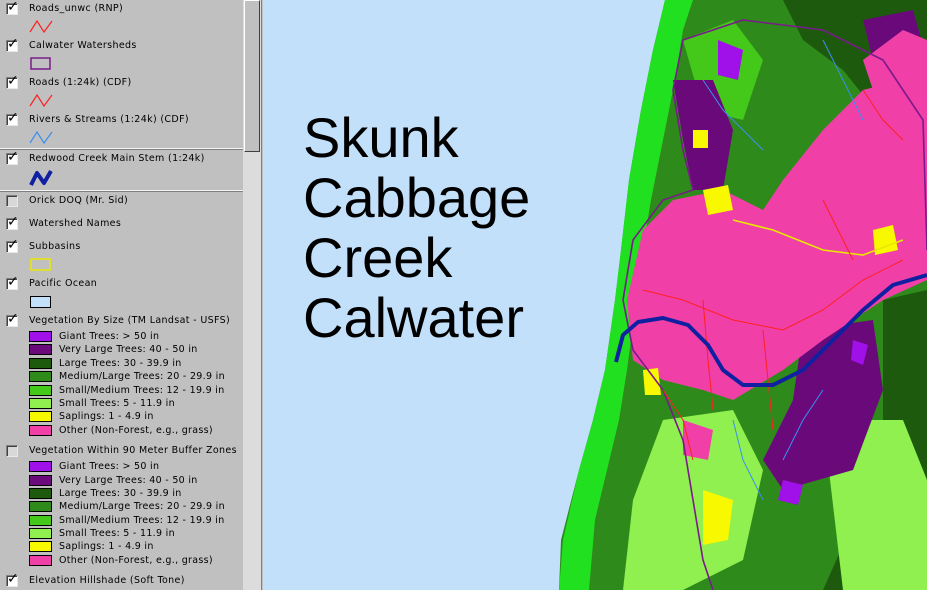 The width and height of the screenshot is (927, 590). I want to click on layer-name: Watershed Names, so click(75, 223).